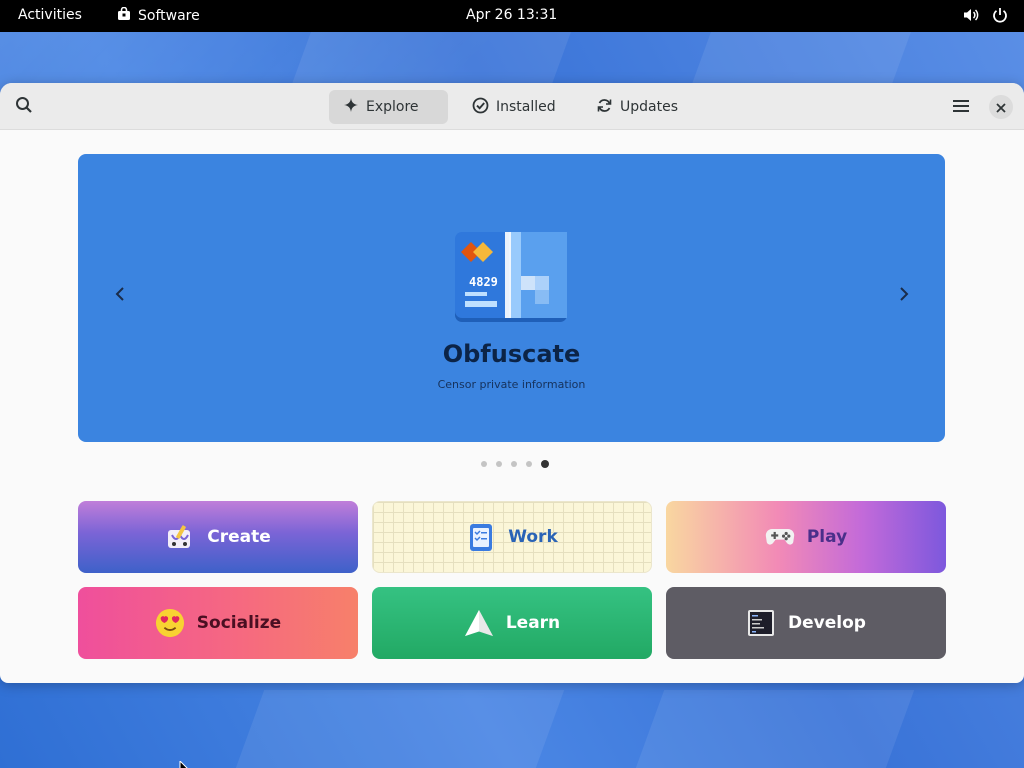 This screenshot has width=1024, height=768. I want to click on featured-app-name: Obfuscate, so click(511, 354).